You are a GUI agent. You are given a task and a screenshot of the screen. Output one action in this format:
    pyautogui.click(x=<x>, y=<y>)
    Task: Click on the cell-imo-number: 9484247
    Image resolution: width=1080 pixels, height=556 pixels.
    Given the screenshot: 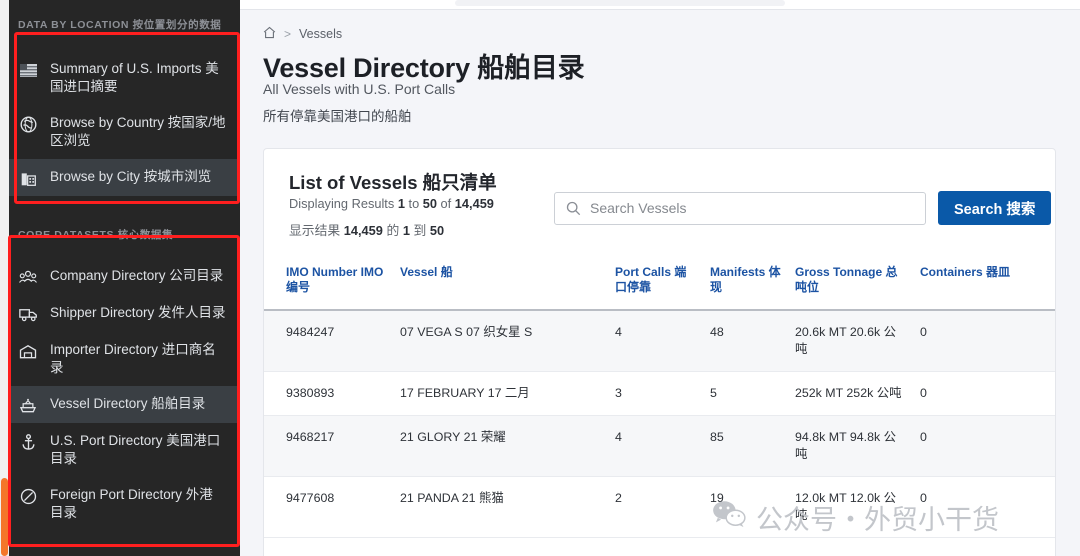 What is the action you would take?
    pyautogui.click(x=329, y=341)
    